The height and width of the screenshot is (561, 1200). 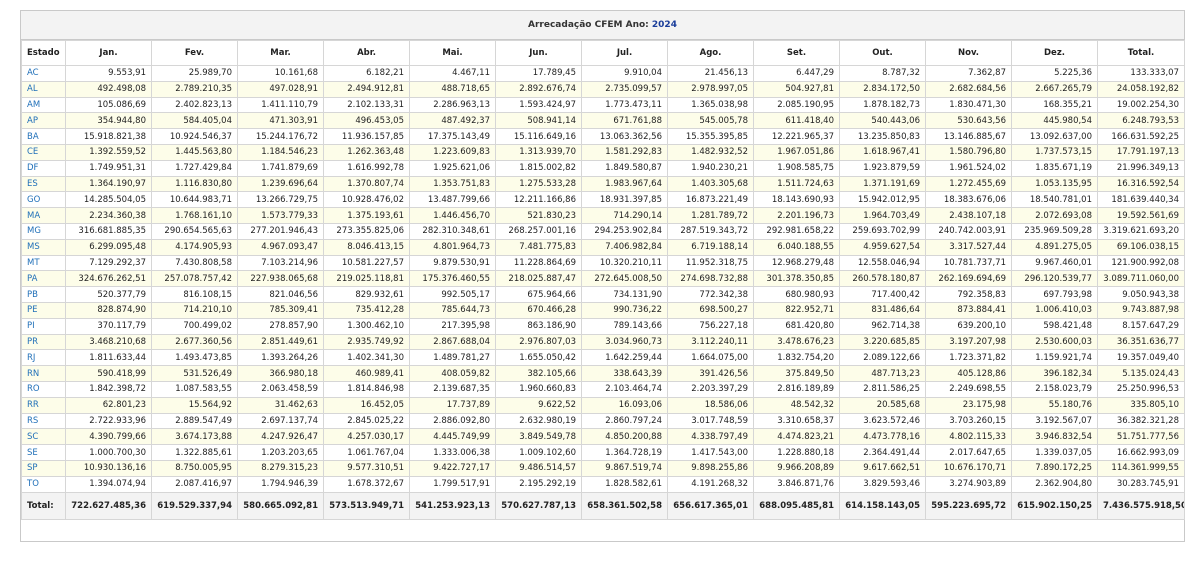 What do you see at coordinates (624, 505) in the screenshot?
I see `total-cell: 658.361.502,58` at bounding box center [624, 505].